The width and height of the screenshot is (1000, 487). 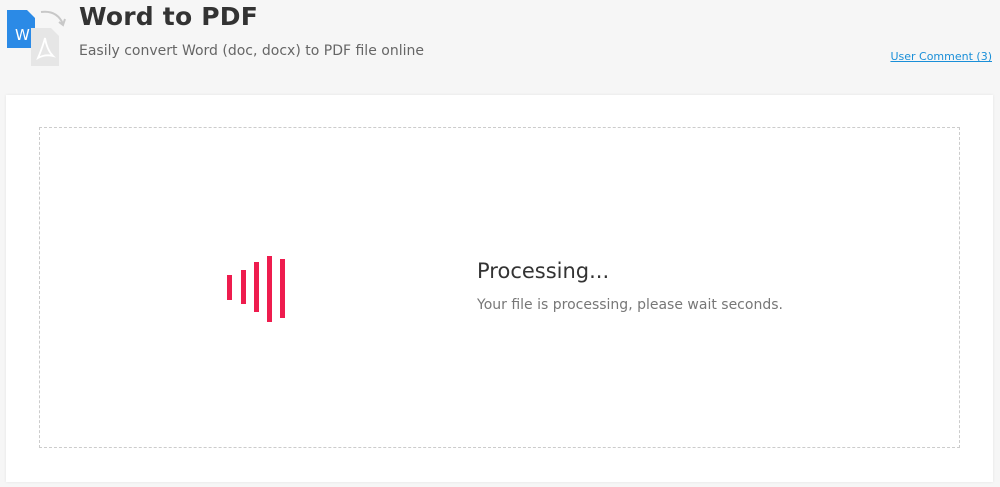 What do you see at coordinates (36, 38) in the screenshot?
I see `word-to-pdf-logo-icon: W` at bounding box center [36, 38].